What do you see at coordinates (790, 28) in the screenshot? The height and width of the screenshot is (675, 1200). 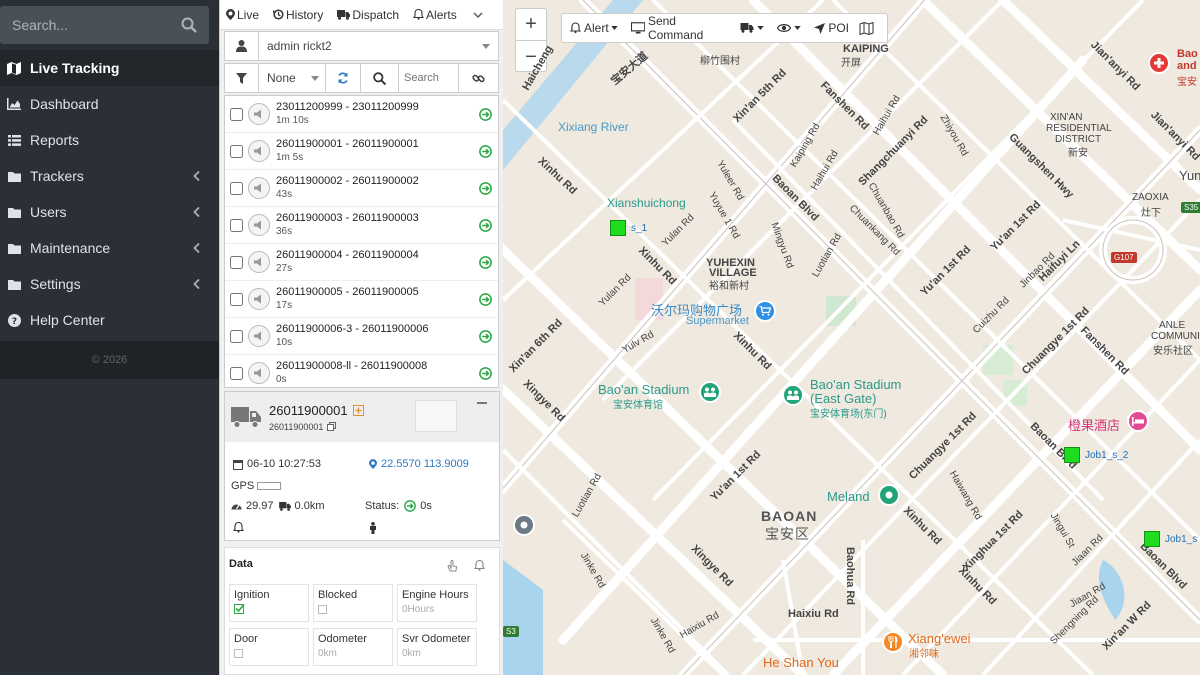 I see `visibility-dropdown` at bounding box center [790, 28].